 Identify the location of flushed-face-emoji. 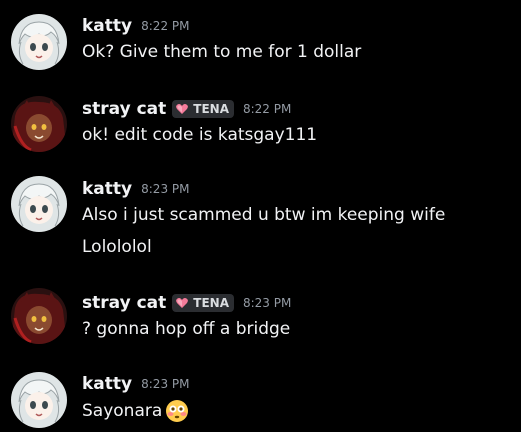
(177, 411).